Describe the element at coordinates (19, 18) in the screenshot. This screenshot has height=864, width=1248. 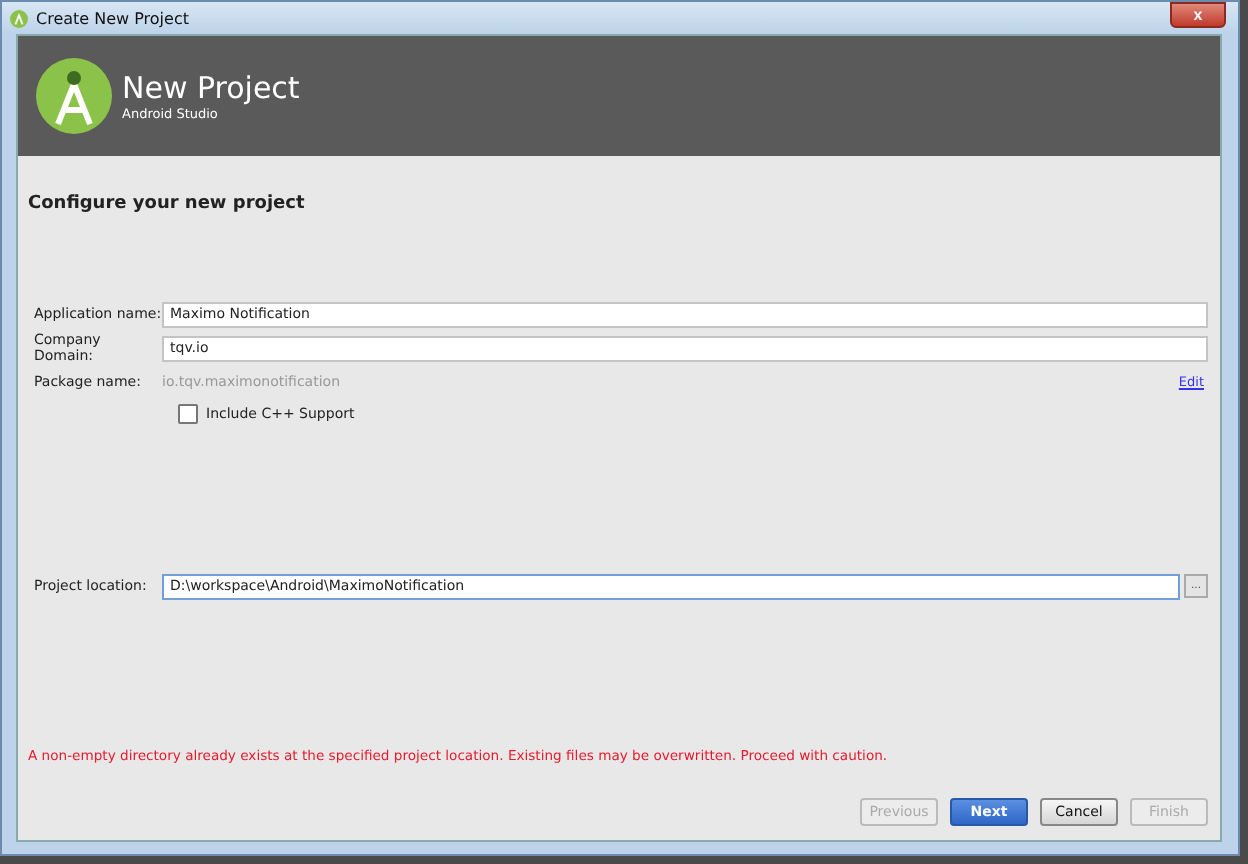
I see `app-icon` at that location.